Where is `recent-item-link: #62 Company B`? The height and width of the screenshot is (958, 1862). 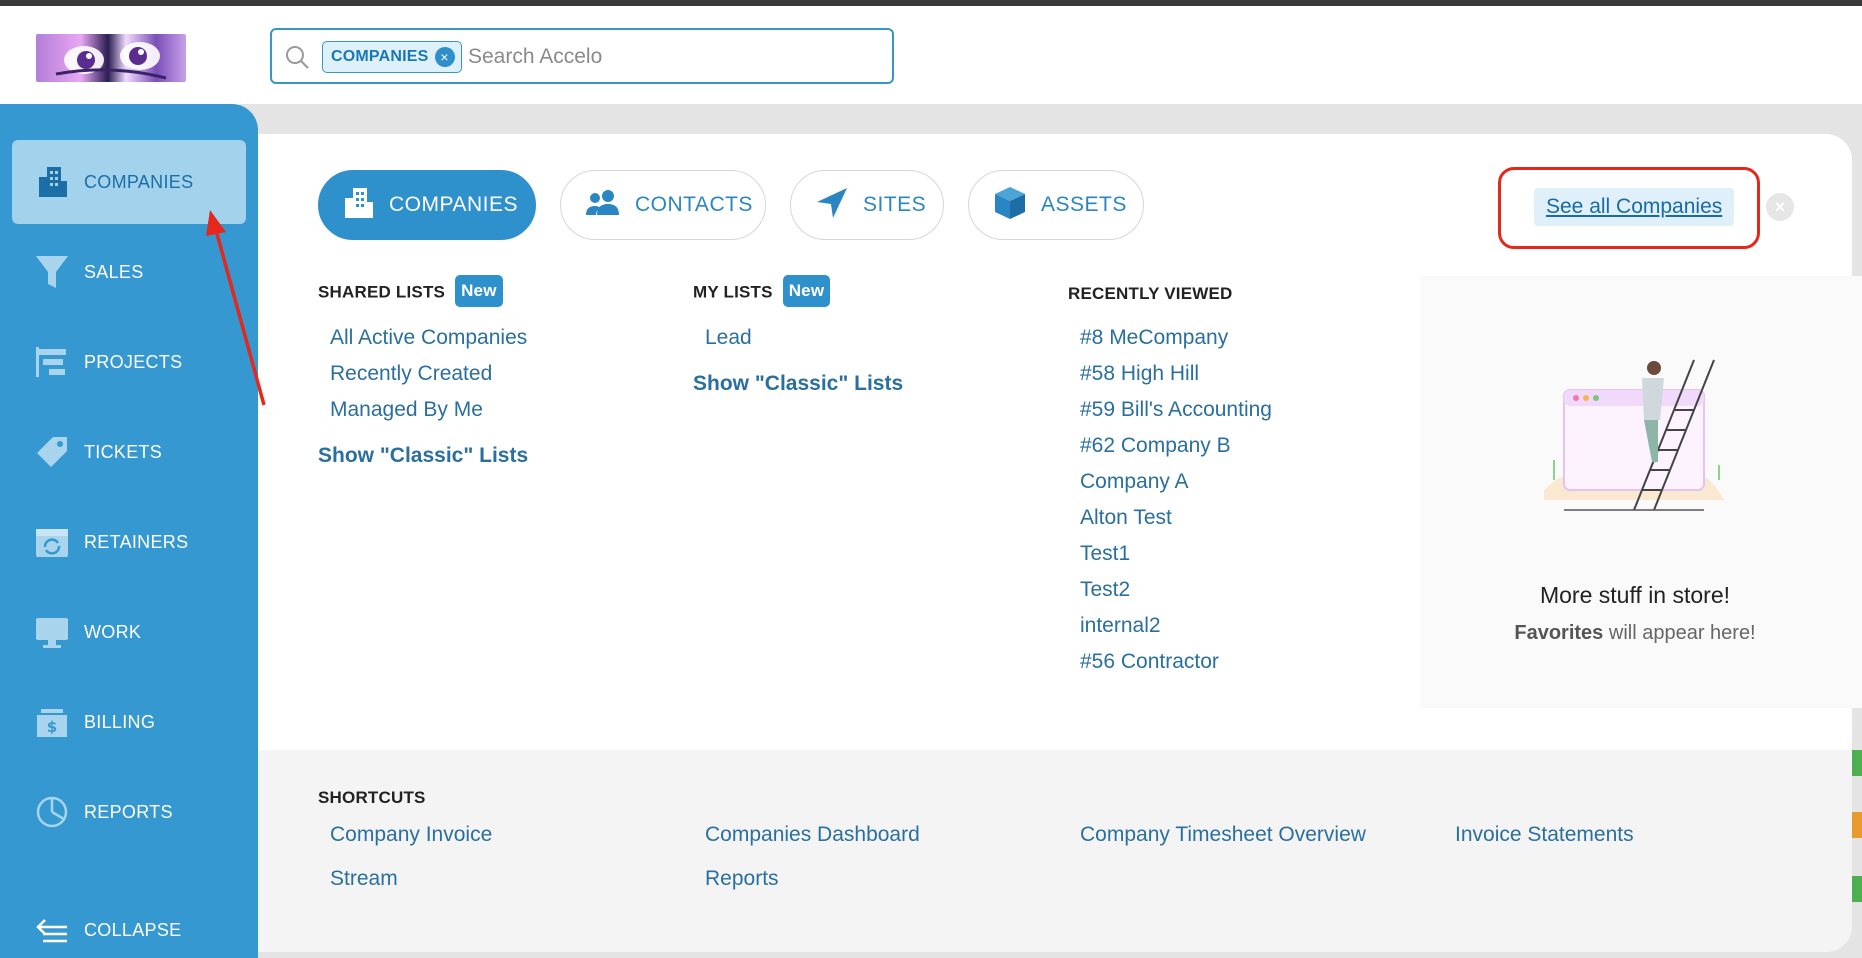
recent-item-link: #62 Company B is located at coordinates (1155, 446).